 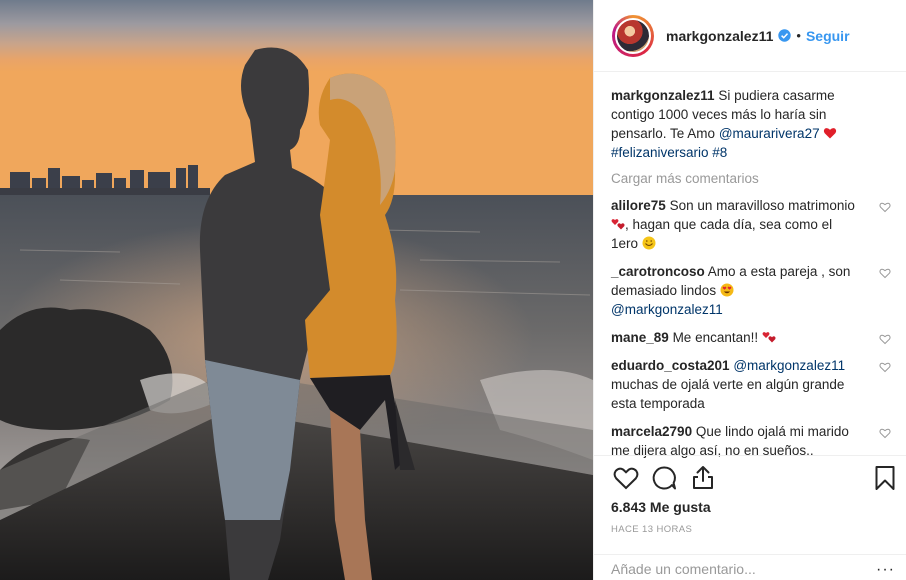 I want to click on caption-mention: @maurarivera27, so click(x=769, y=133).